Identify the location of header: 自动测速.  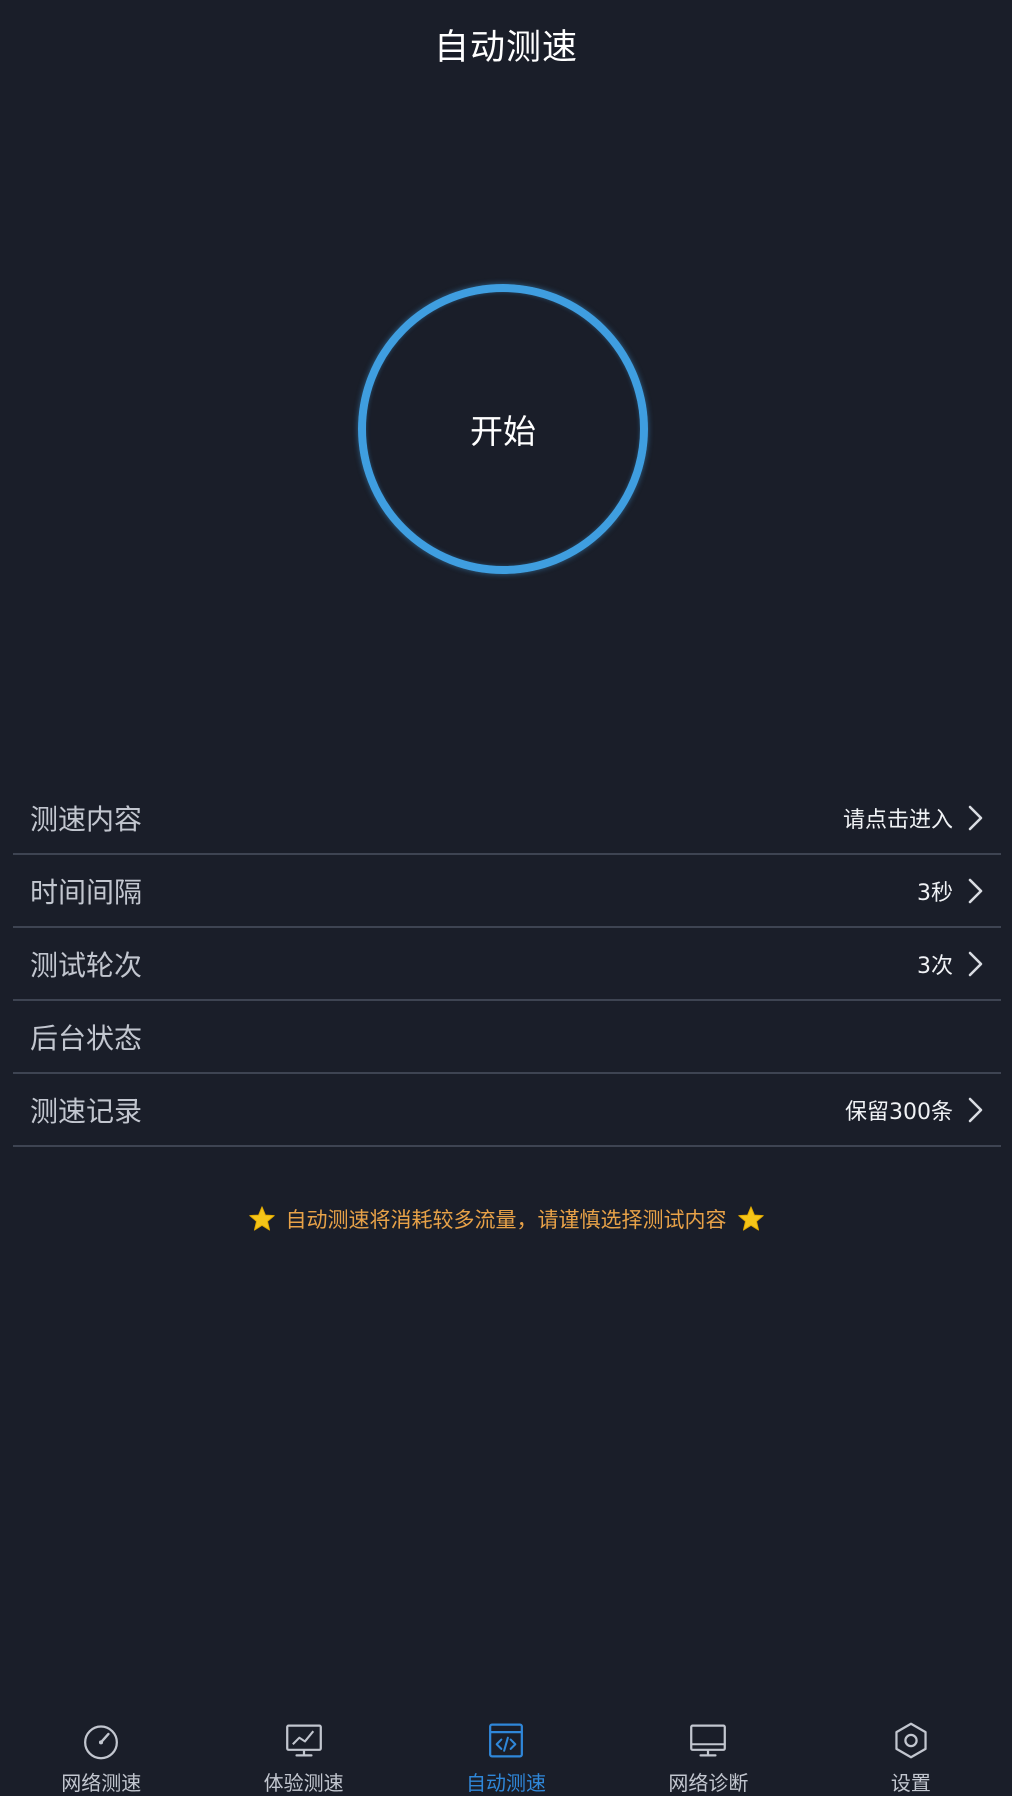
(506, 44).